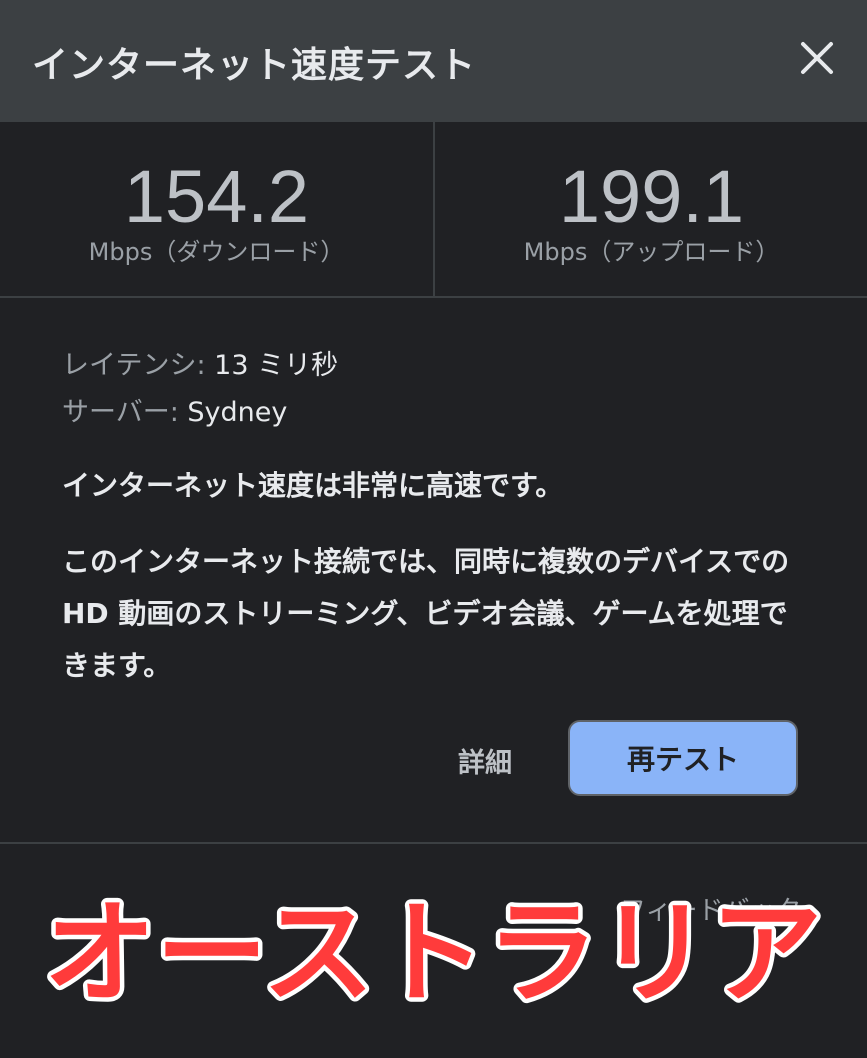 The image size is (867, 1058). I want to click on upload-speed-unit: Mbps（アップロード）, so click(651, 252).